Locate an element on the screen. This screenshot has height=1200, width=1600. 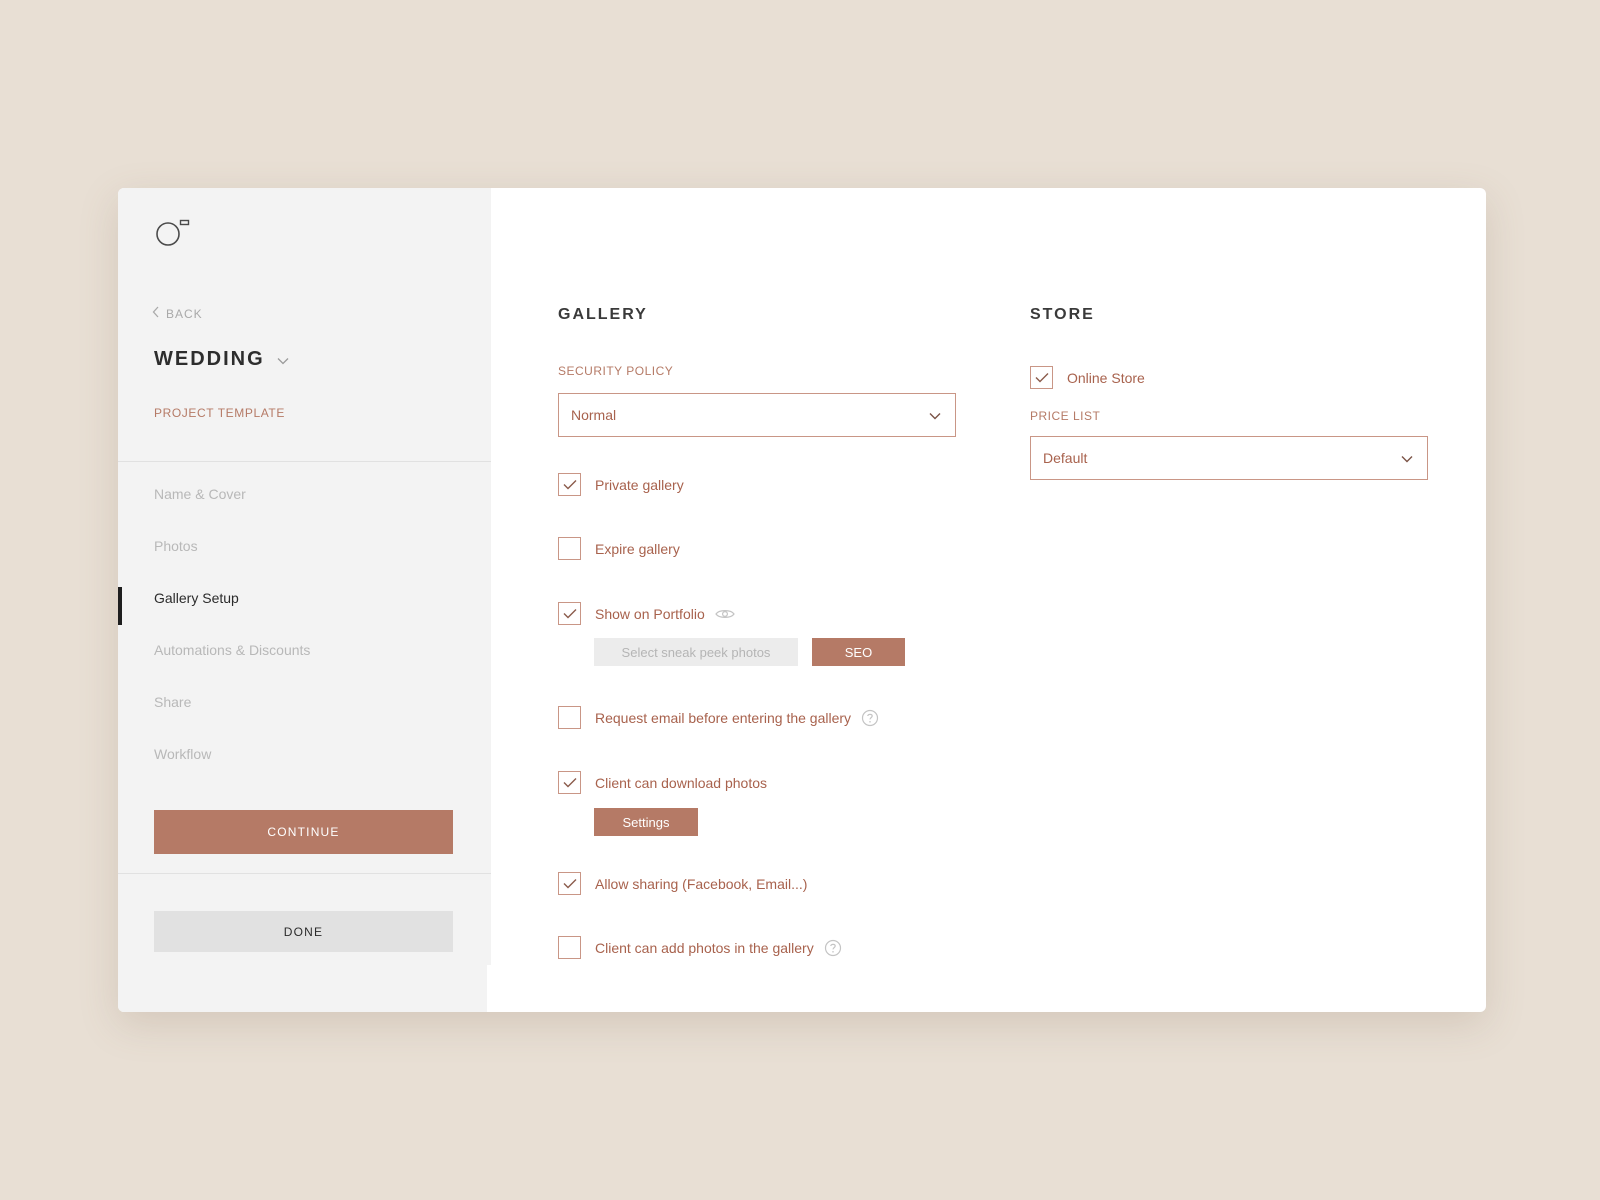
back-link: BACK is located at coordinates (177, 313).